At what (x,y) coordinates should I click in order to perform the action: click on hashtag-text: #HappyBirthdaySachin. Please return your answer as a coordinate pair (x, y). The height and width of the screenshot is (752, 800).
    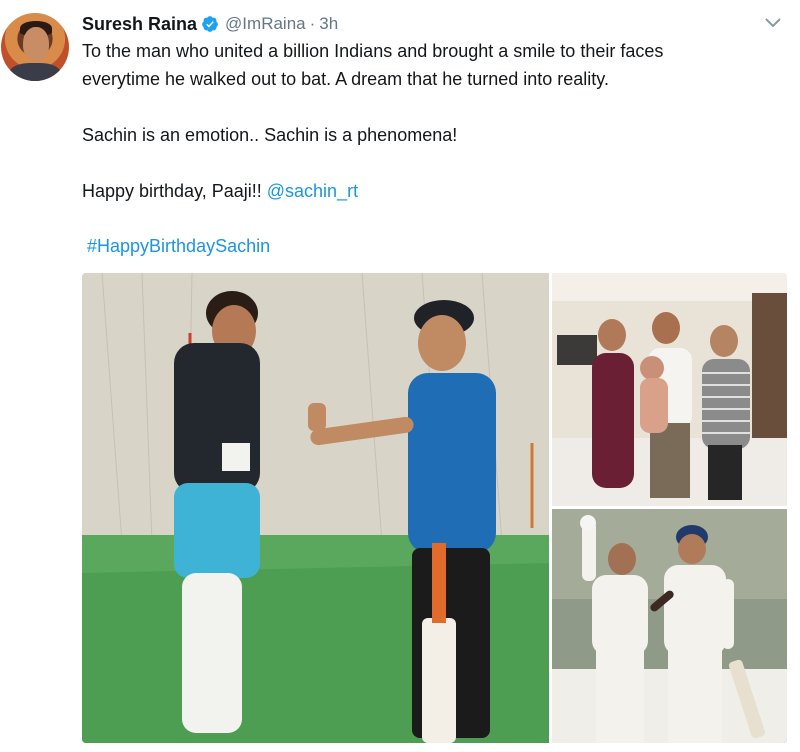
    Looking at the image, I should click on (178, 246).